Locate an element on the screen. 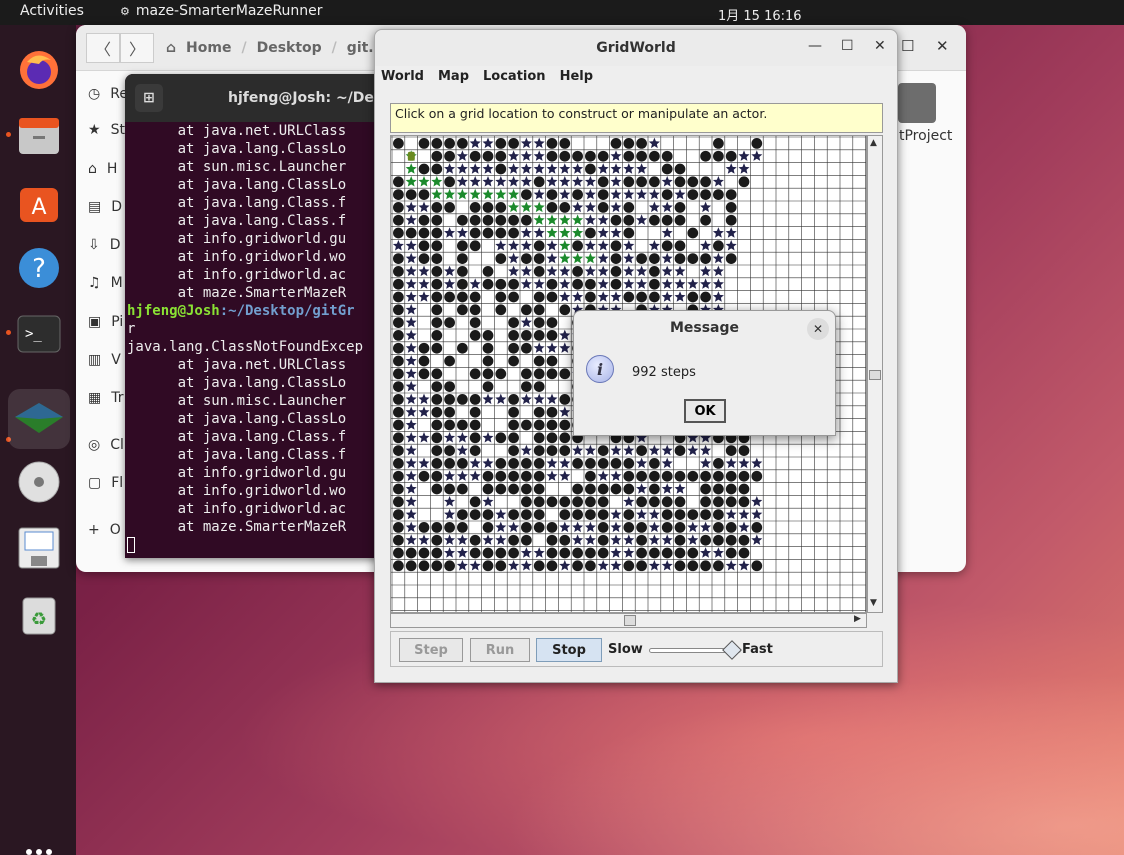 This screenshot has width=1124, height=855. vertical-scroll-thumb is located at coordinates (875, 375).